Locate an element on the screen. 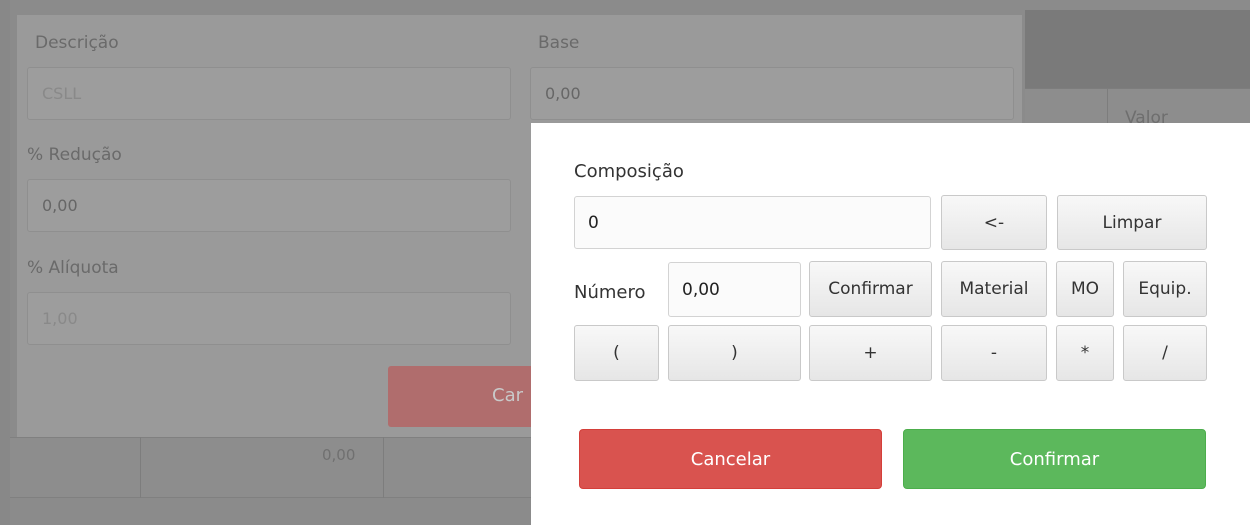 This screenshot has width=1250, height=525. open-paren-button: ( is located at coordinates (616, 353).